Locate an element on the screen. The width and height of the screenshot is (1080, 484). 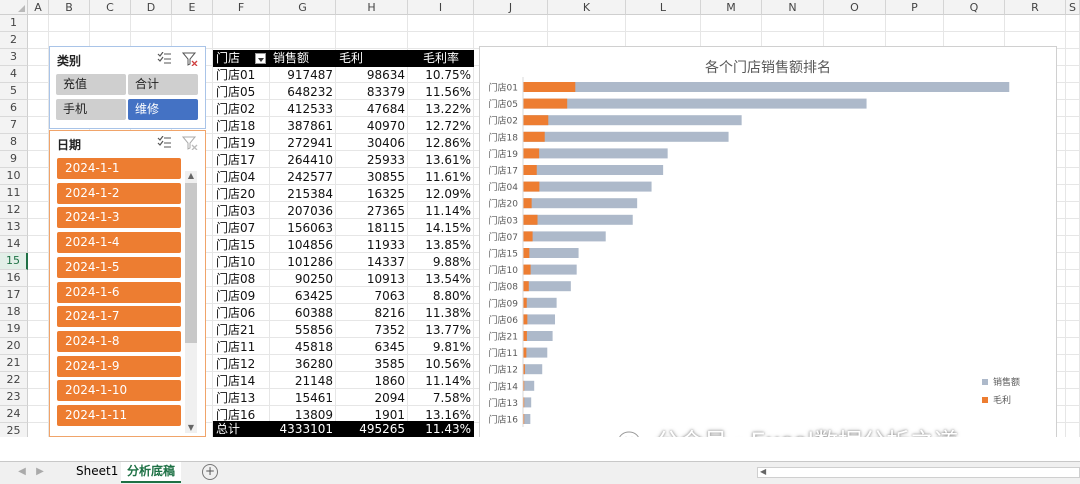
pivot-cell-sales: 90250 is located at coordinates (303, 279).